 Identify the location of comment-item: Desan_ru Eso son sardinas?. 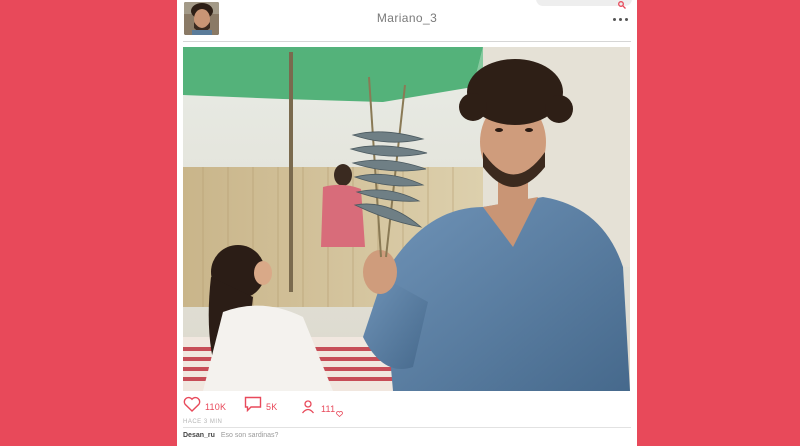
(230, 435).